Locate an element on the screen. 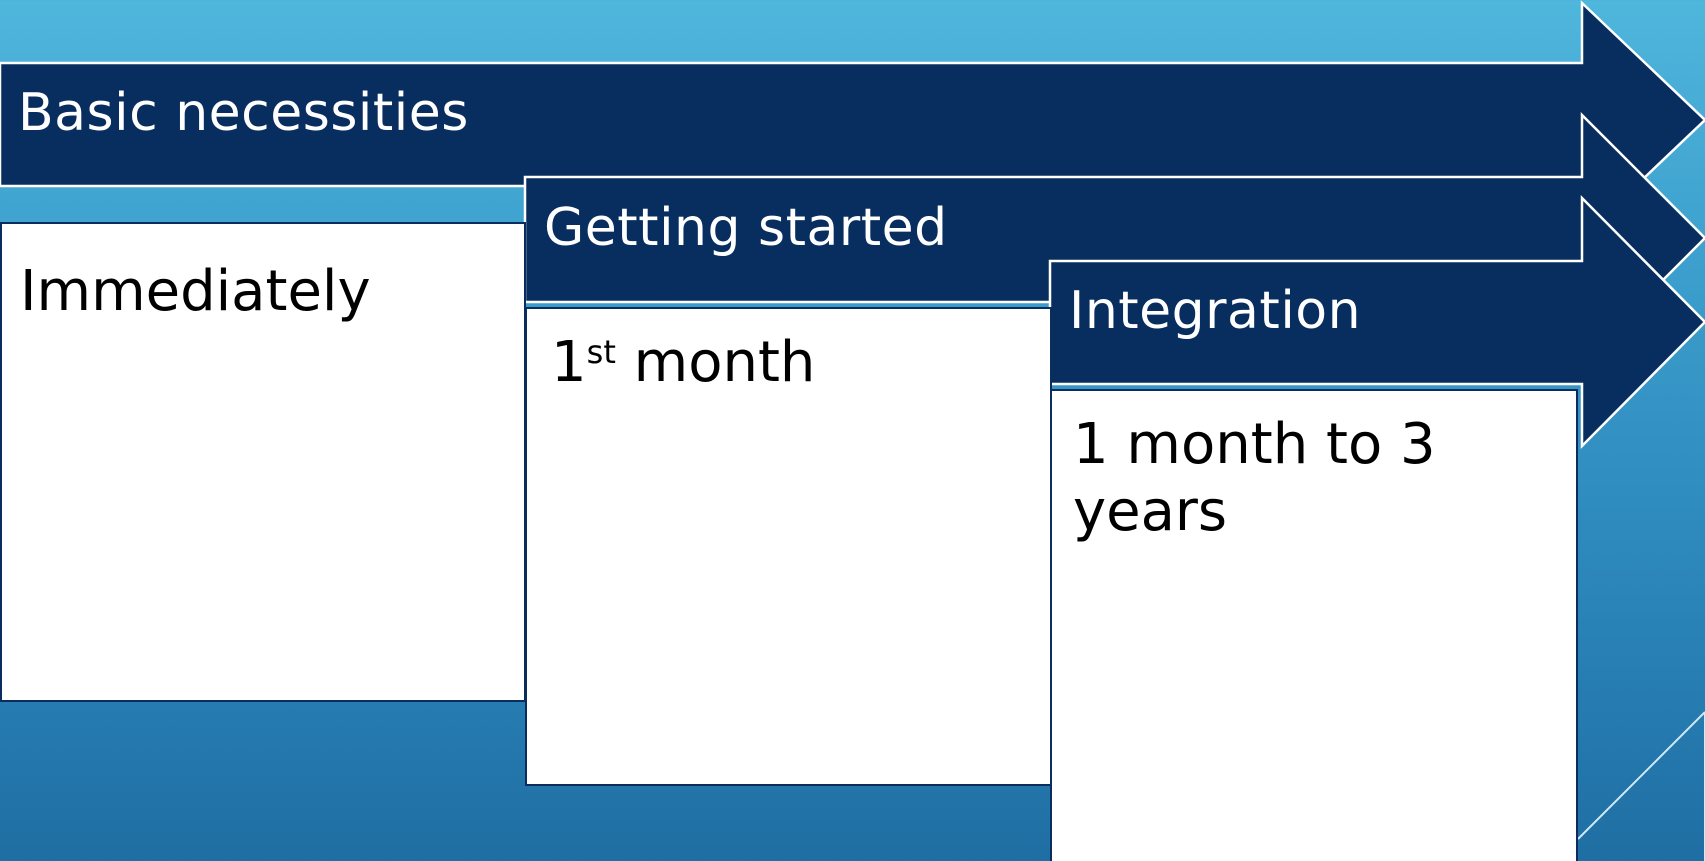 This screenshot has width=1705, height=861. decorative-arrow-outline is located at coordinates (1641, 786).